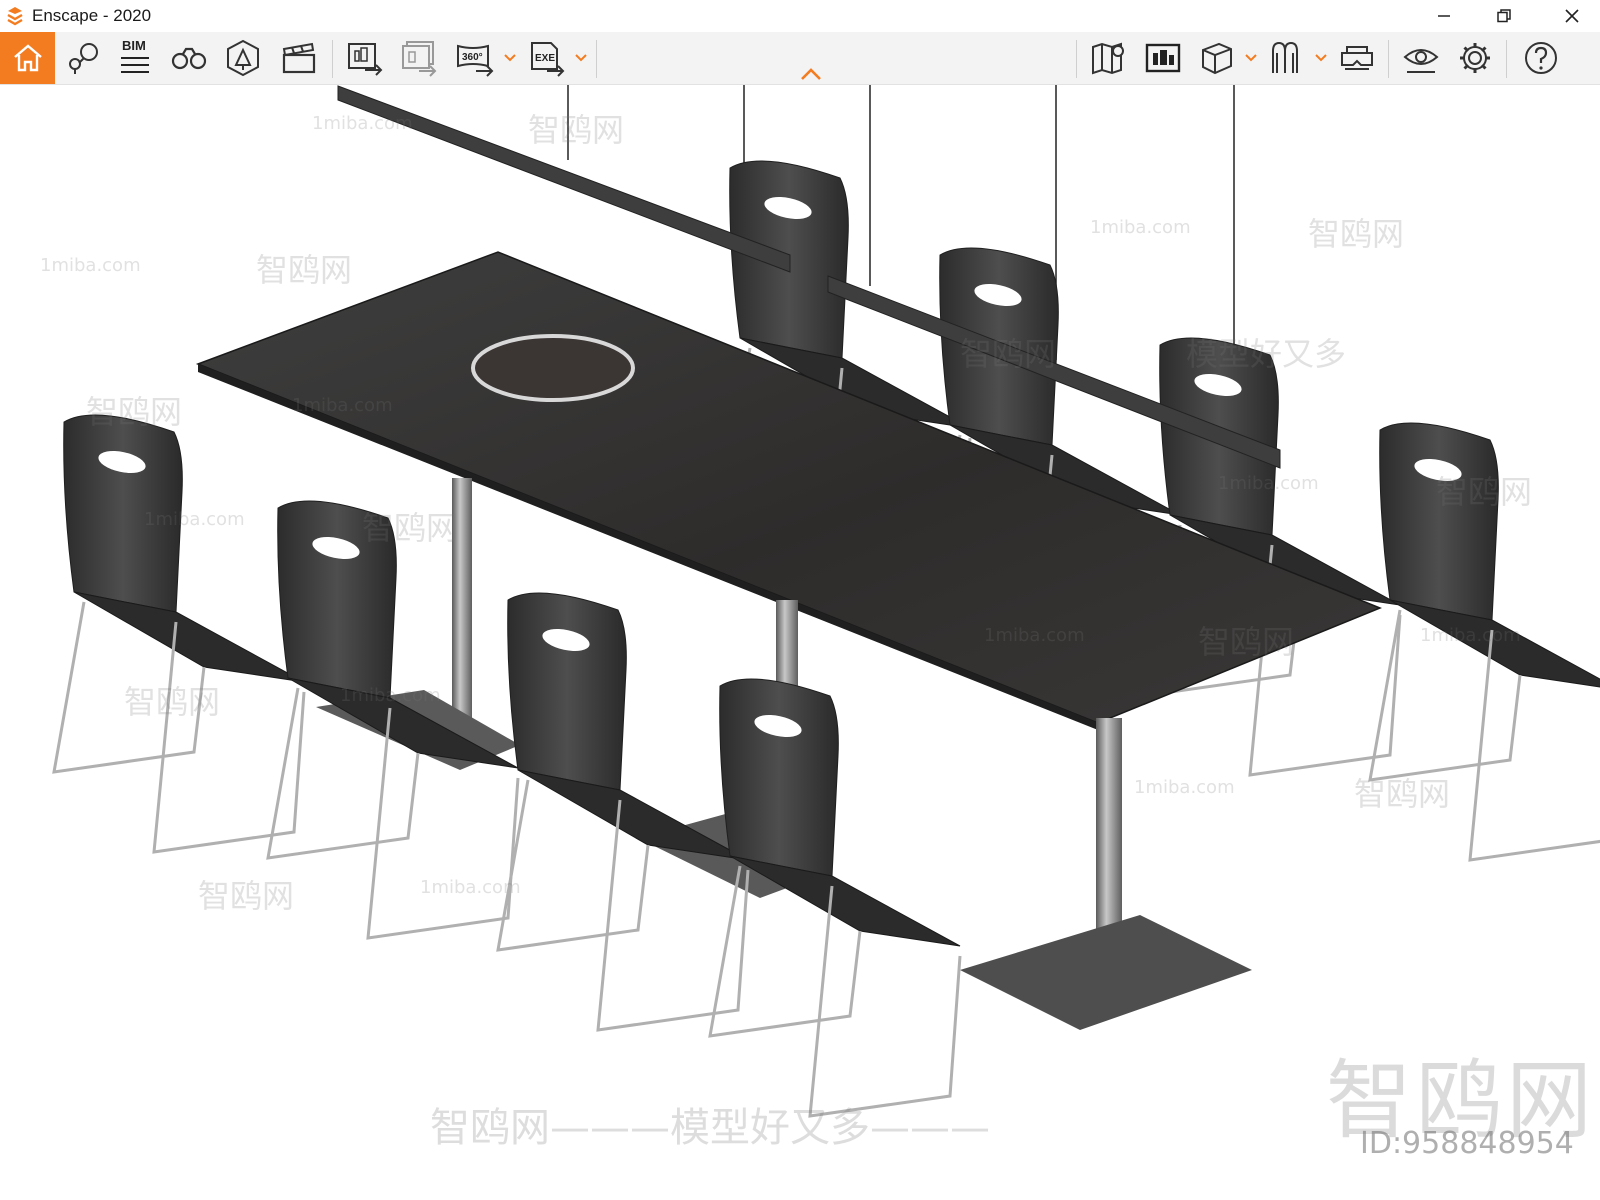 The image size is (1600, 1200). Describe the element at coordinates (134, 45) in the screenshot. I see `svg-text: BIM` at that location.